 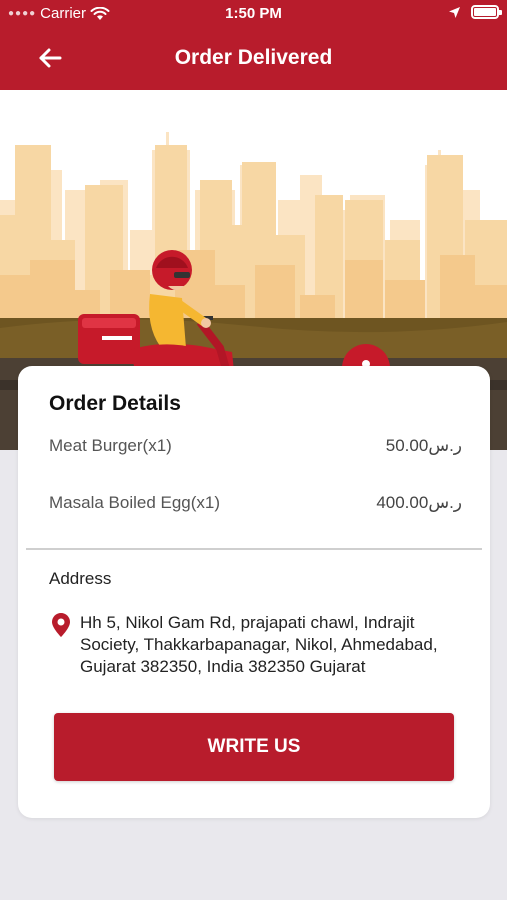 I want to click on order-item-price: 400.00ر.س, so click(x=419, y=502).